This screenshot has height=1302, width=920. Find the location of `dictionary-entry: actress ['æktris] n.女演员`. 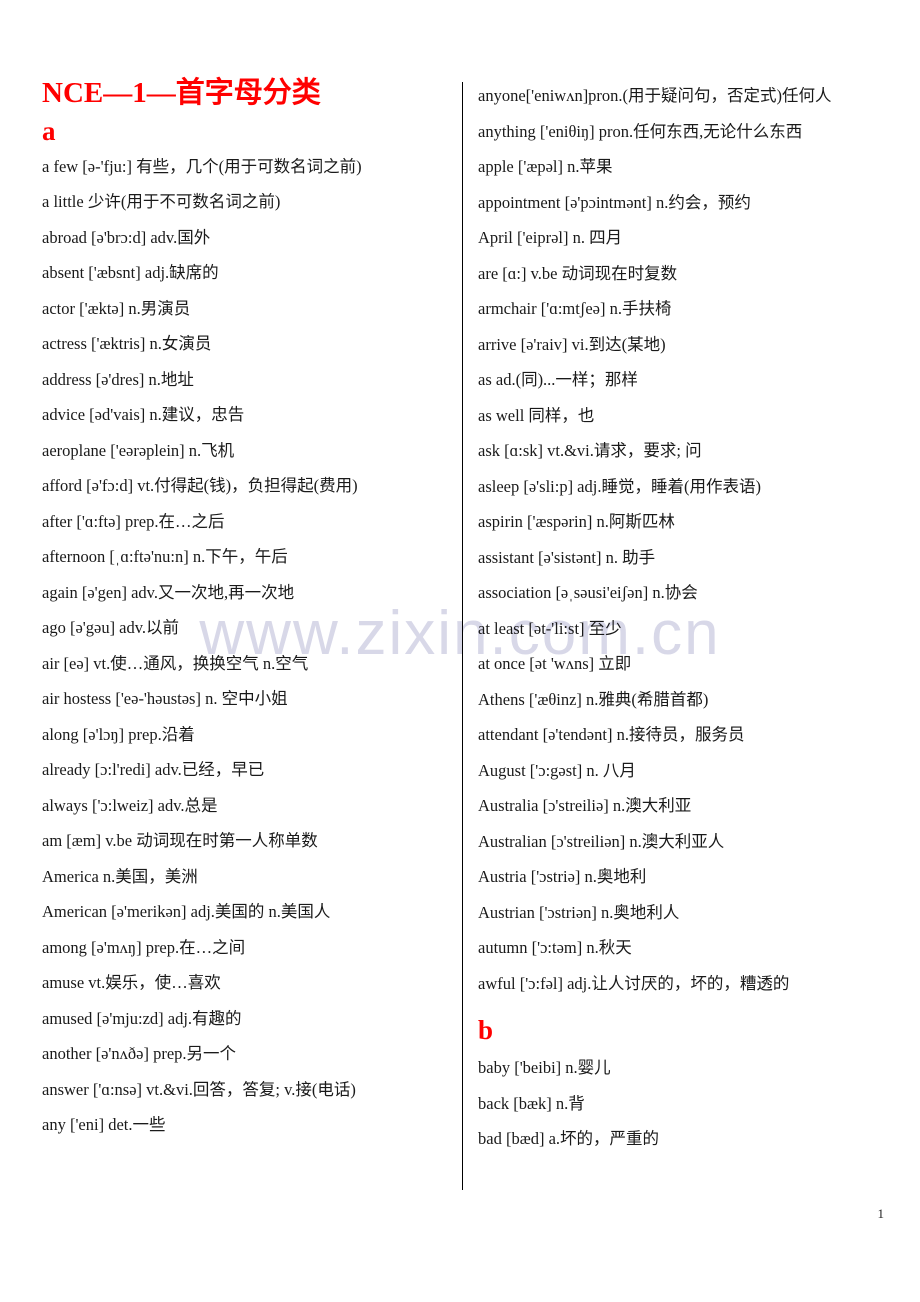

dictionary-entry: actress ['æktris] n.女演员 is located at coordinates (127, 344).